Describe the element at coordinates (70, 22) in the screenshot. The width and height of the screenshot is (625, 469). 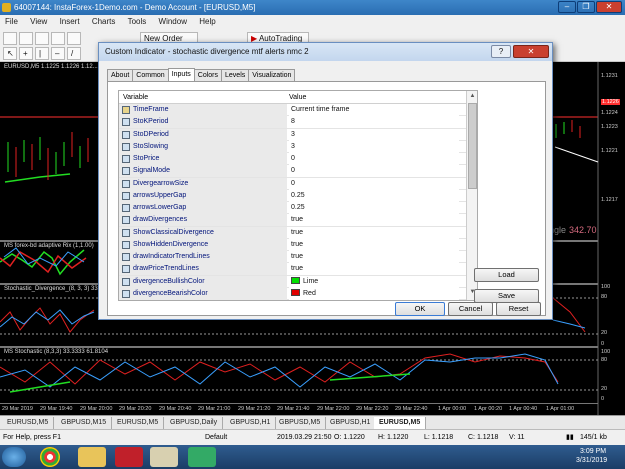
I see `menu-insert: Insert` at that location.